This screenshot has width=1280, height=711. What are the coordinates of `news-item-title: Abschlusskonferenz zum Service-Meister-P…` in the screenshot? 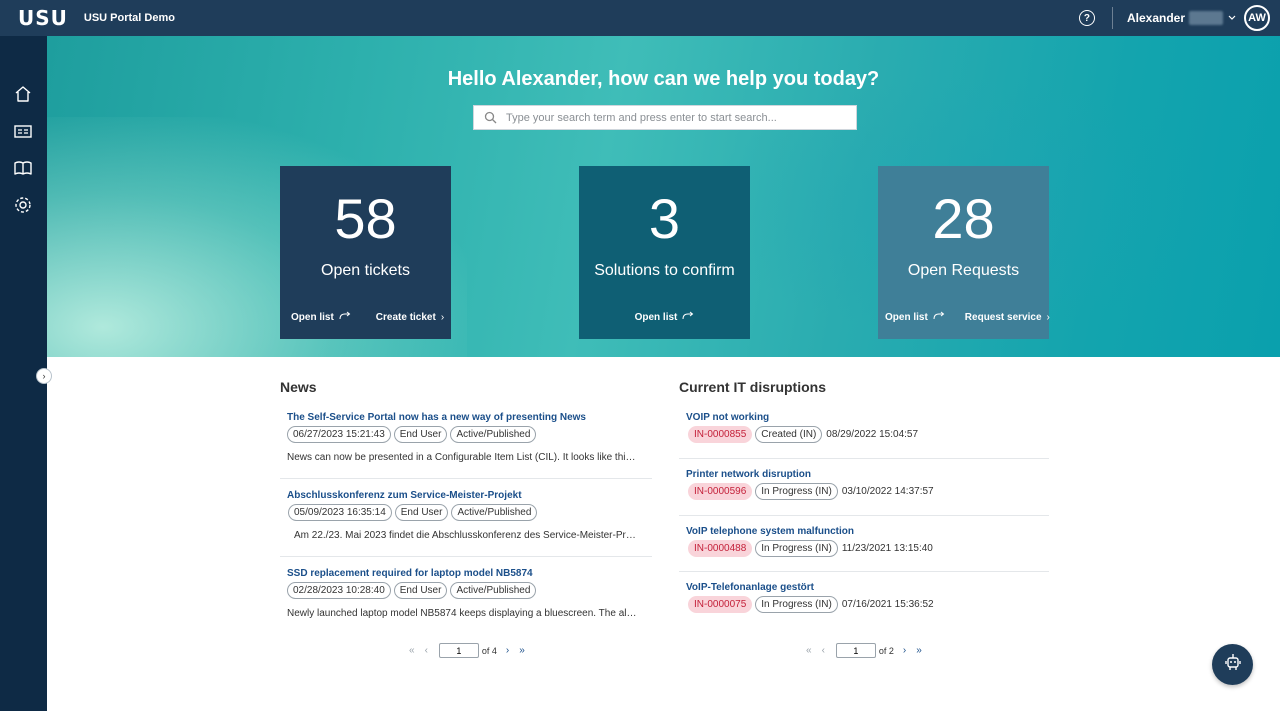 It's located at (468, 495).